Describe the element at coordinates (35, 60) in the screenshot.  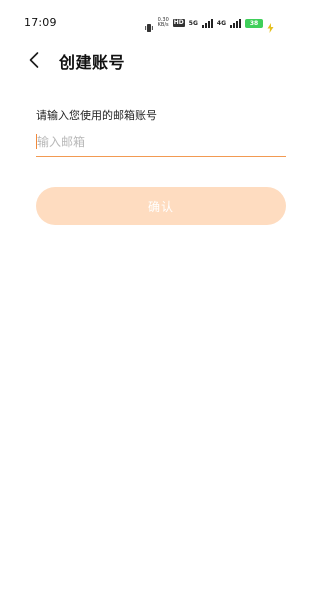
I see `back-button` at that location.